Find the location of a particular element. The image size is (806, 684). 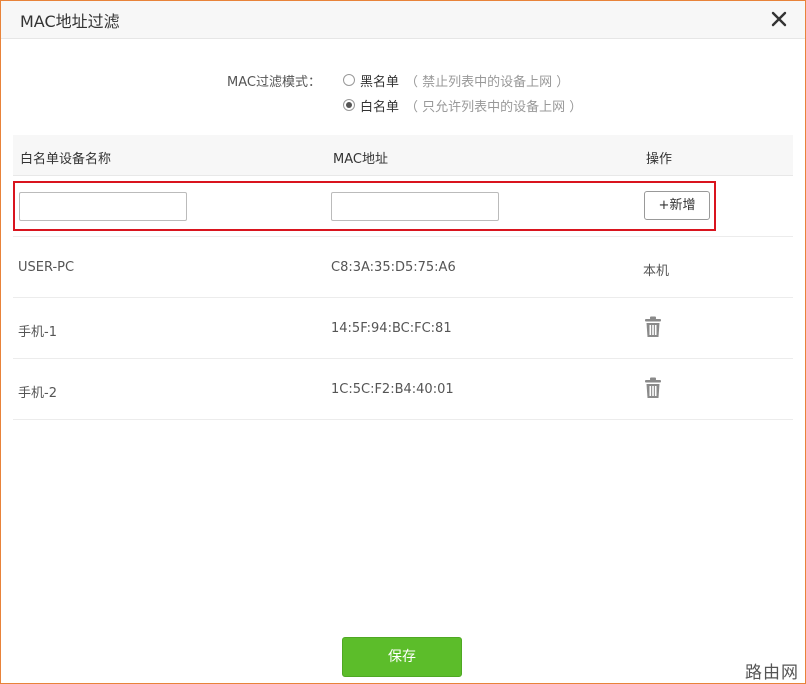

mac-address-cell: 14:5F:94:BC:FC:81 is located at coordinates (391, 328).